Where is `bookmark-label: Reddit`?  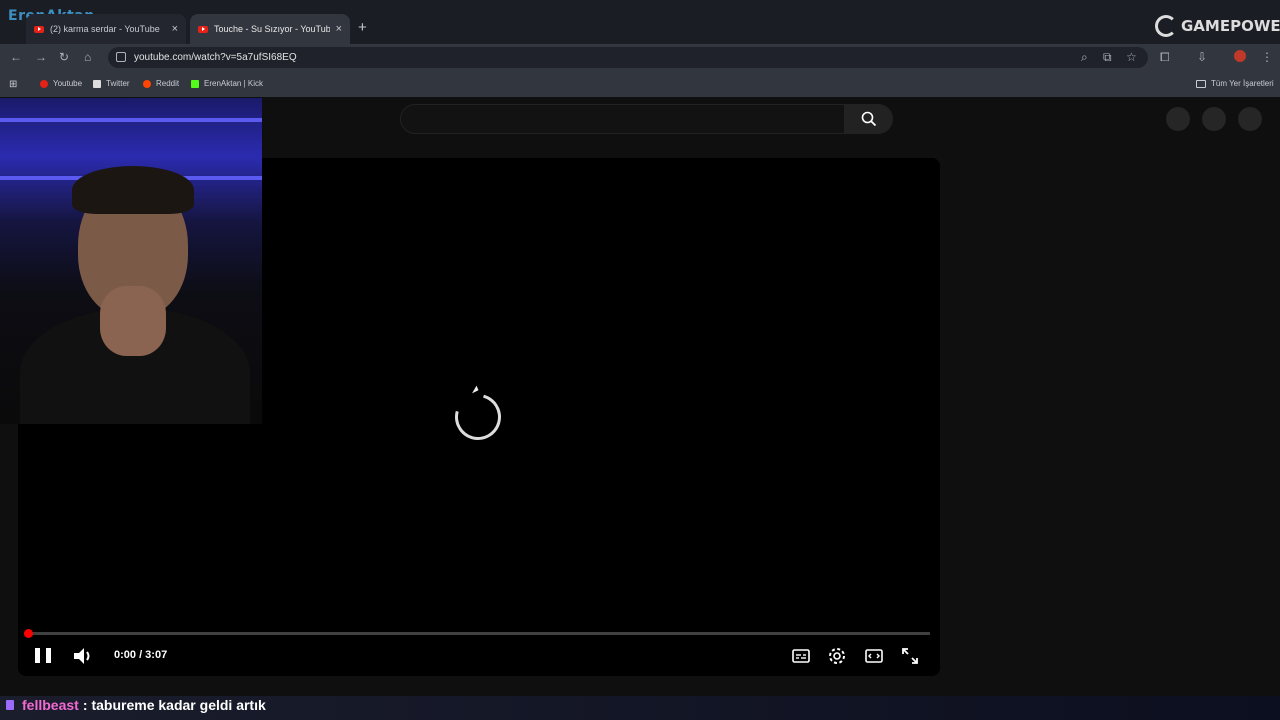
bookmark-label: Reddit is located at coordinates (168, 83).